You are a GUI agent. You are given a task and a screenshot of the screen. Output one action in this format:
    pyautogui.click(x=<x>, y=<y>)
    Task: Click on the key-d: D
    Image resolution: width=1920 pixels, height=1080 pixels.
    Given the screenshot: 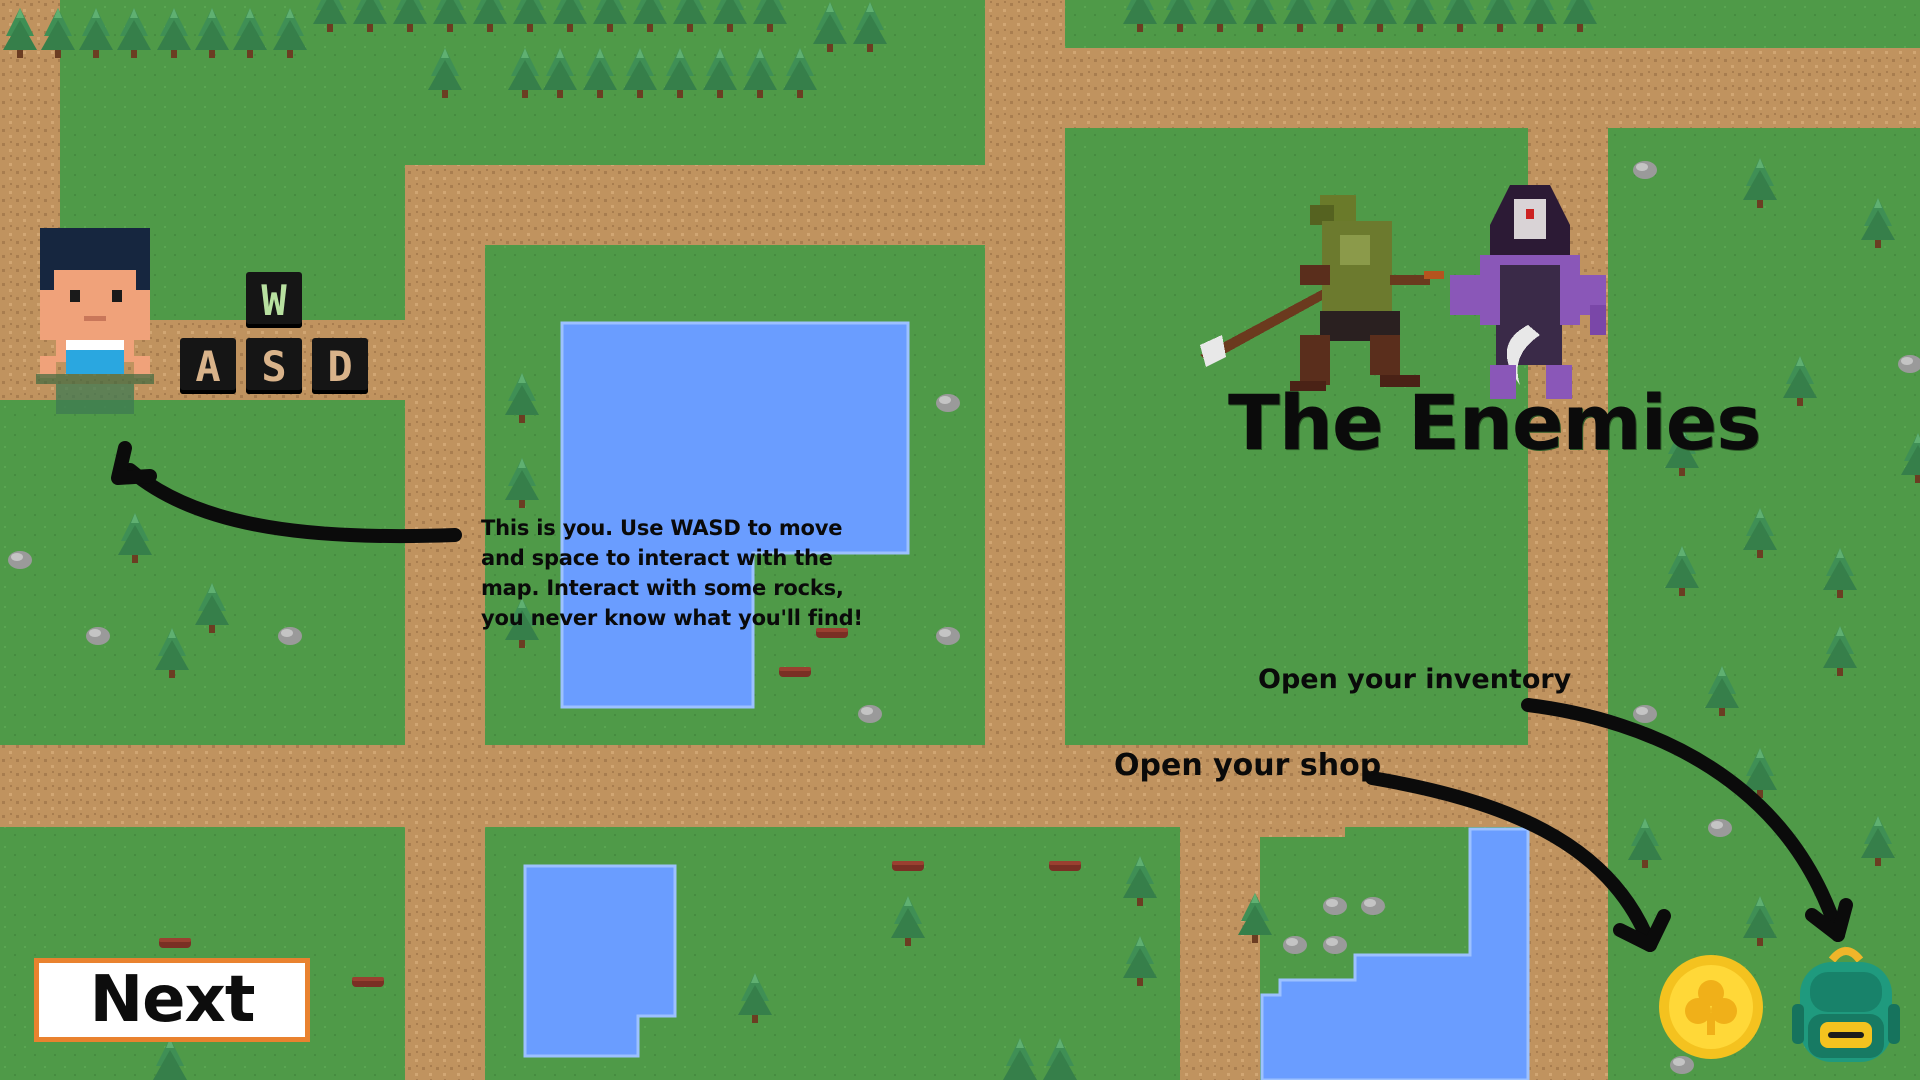 What is the action you would take?
    pyautogui.click(x=340, y=366)
    